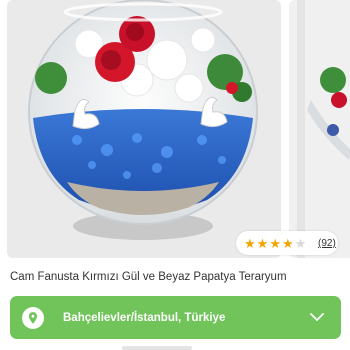 The width and height of the screenshot is (350, 350). I want to click on rating-stars: ★ ★ ★ ★ ★, so click(275, 243).